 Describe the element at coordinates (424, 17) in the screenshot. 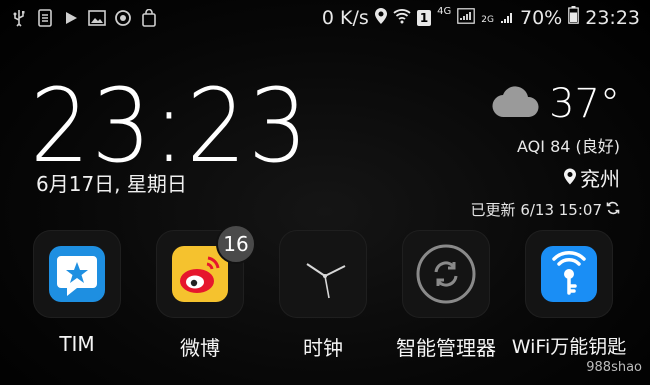

I see `sim-badge: 1` at that location.